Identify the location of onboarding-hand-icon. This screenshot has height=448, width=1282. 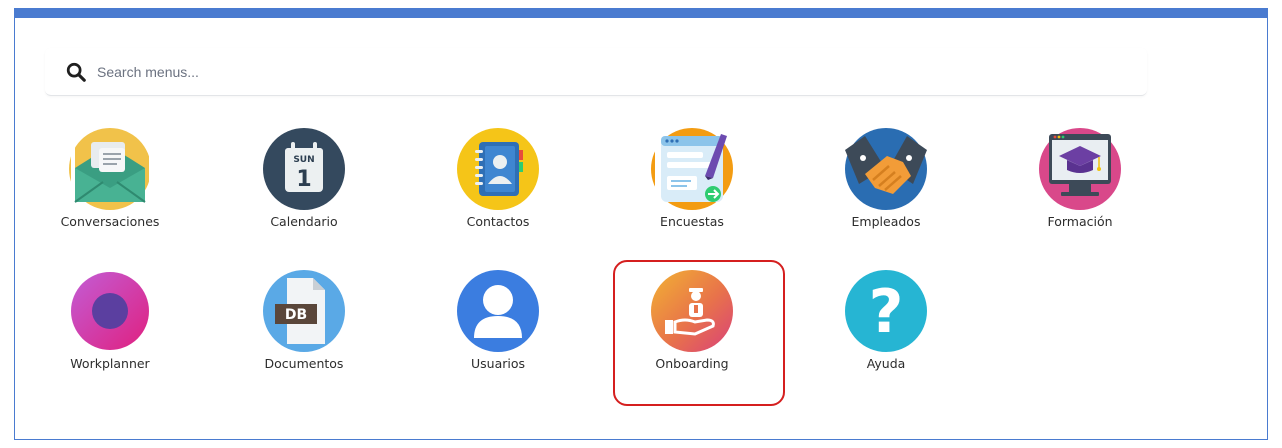
(692, 311).